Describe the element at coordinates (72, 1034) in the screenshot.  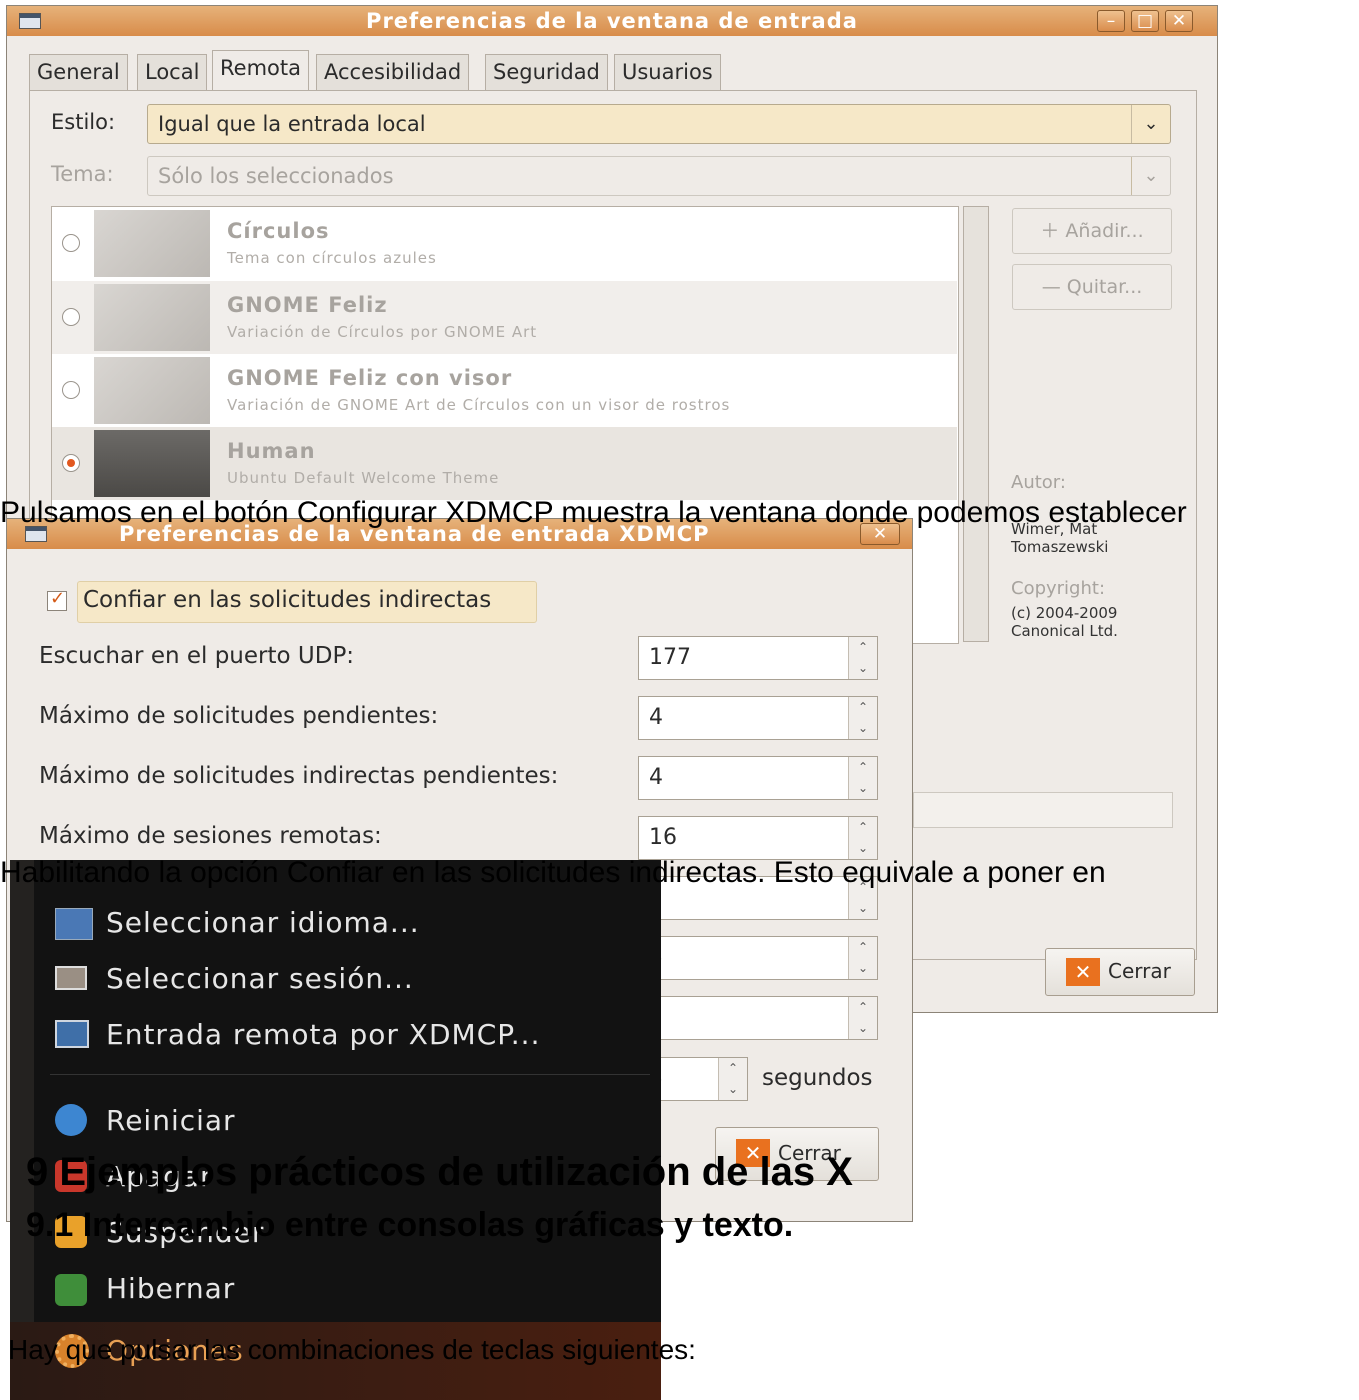
I see `remote-login-icon` at that location.